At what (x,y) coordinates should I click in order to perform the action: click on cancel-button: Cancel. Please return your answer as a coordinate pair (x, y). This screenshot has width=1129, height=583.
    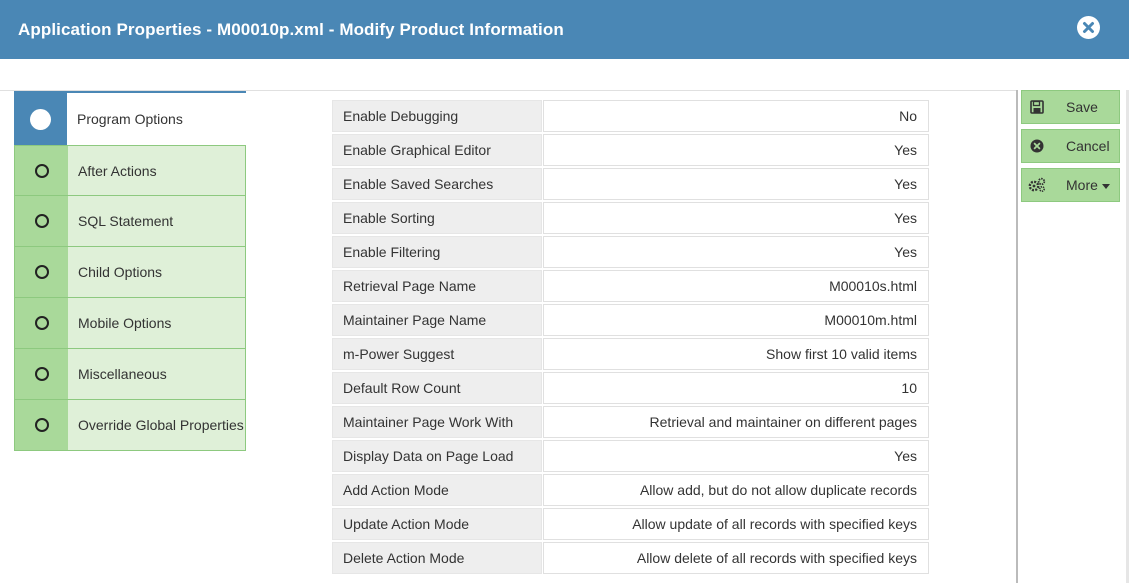
    Looking at the image, I should click on (1070, 146).